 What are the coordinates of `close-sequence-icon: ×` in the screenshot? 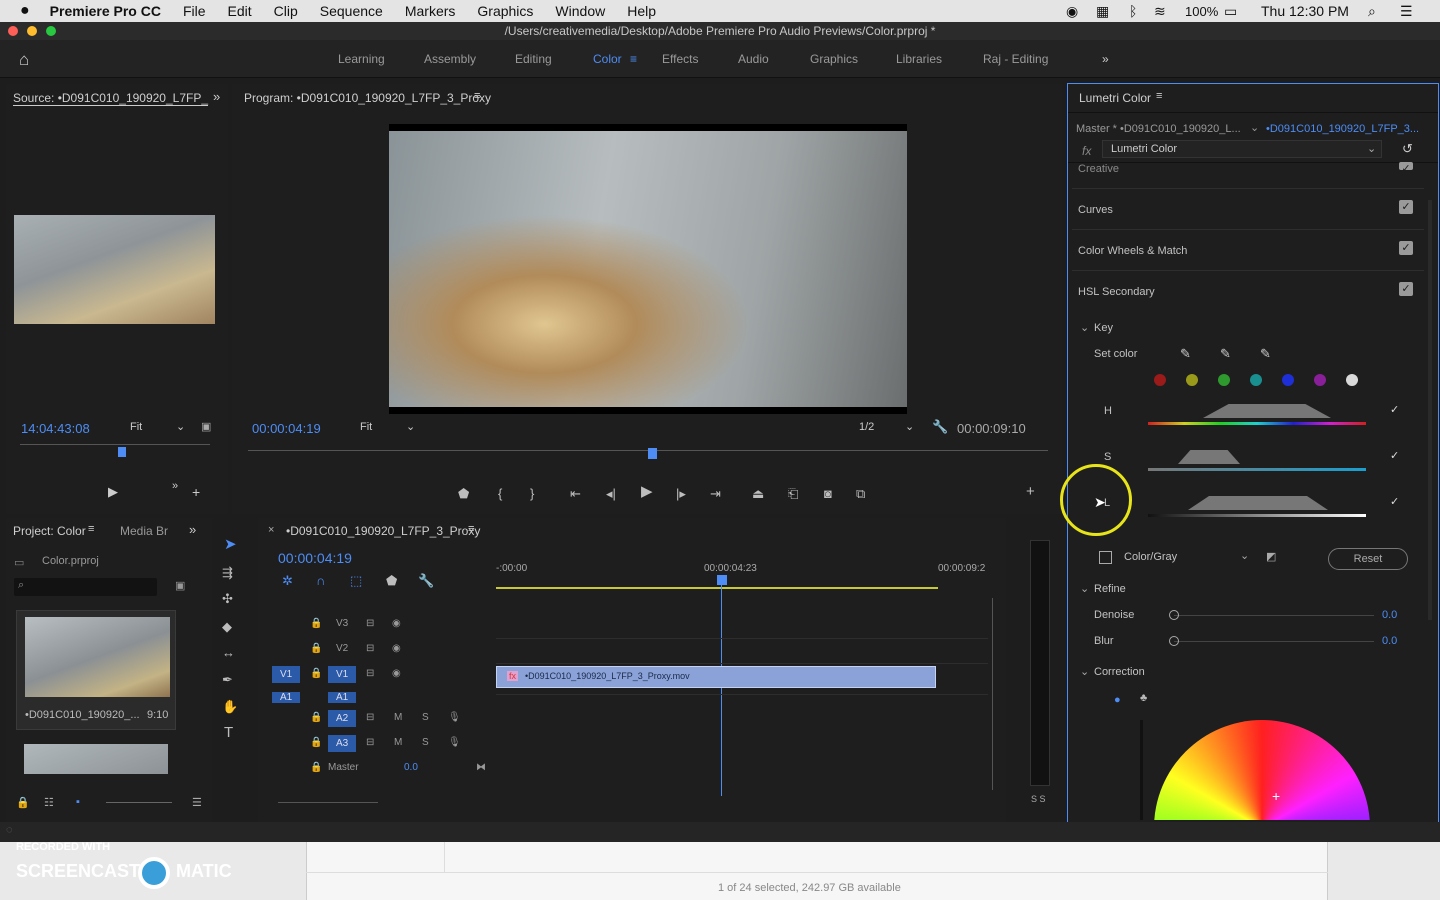 It's located at (271, 530).